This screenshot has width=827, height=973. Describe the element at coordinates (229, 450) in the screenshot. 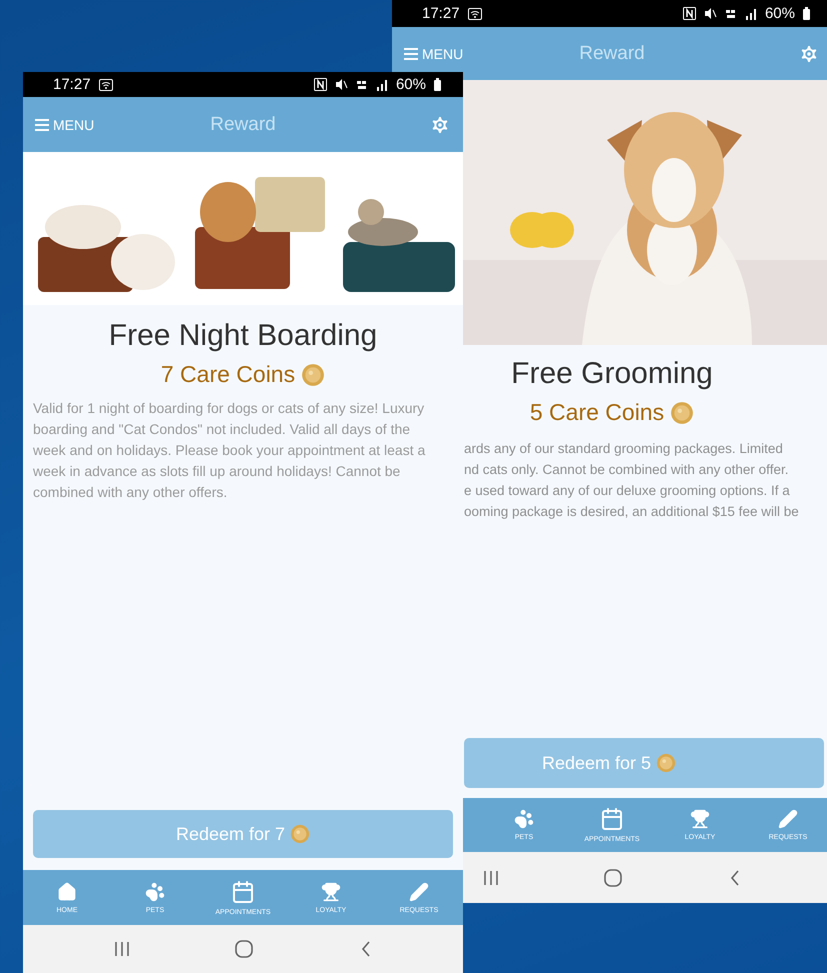

I see `reward-description: Valid for 1 night of boarding for dogs or cats of any size! Luxury boarding and "Cat Condos" not included. Valid all days of the week and on holidays. Please book your appointment at least a week in advance as slots fill up around holidays! Cannot be combined with any other offers.` at that location.